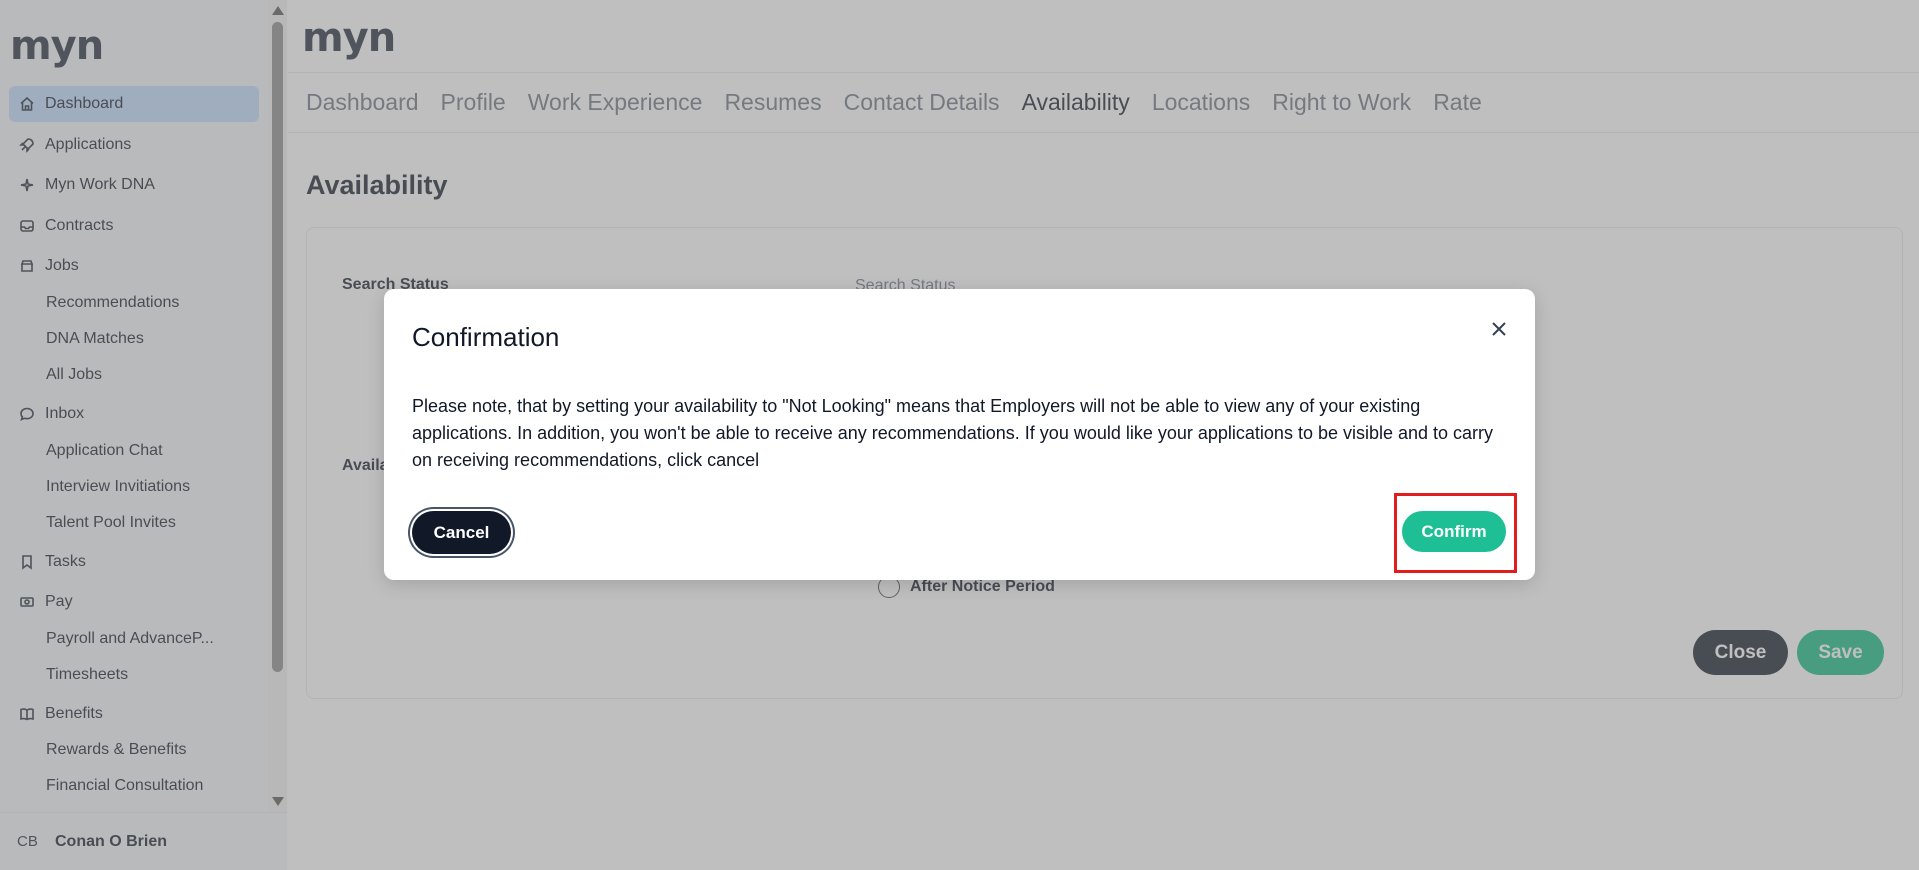  What do you see at coordinates (486, 337) in the screenshot?
I see `modal-title: Confirmation` at bounding box center [486, 337].